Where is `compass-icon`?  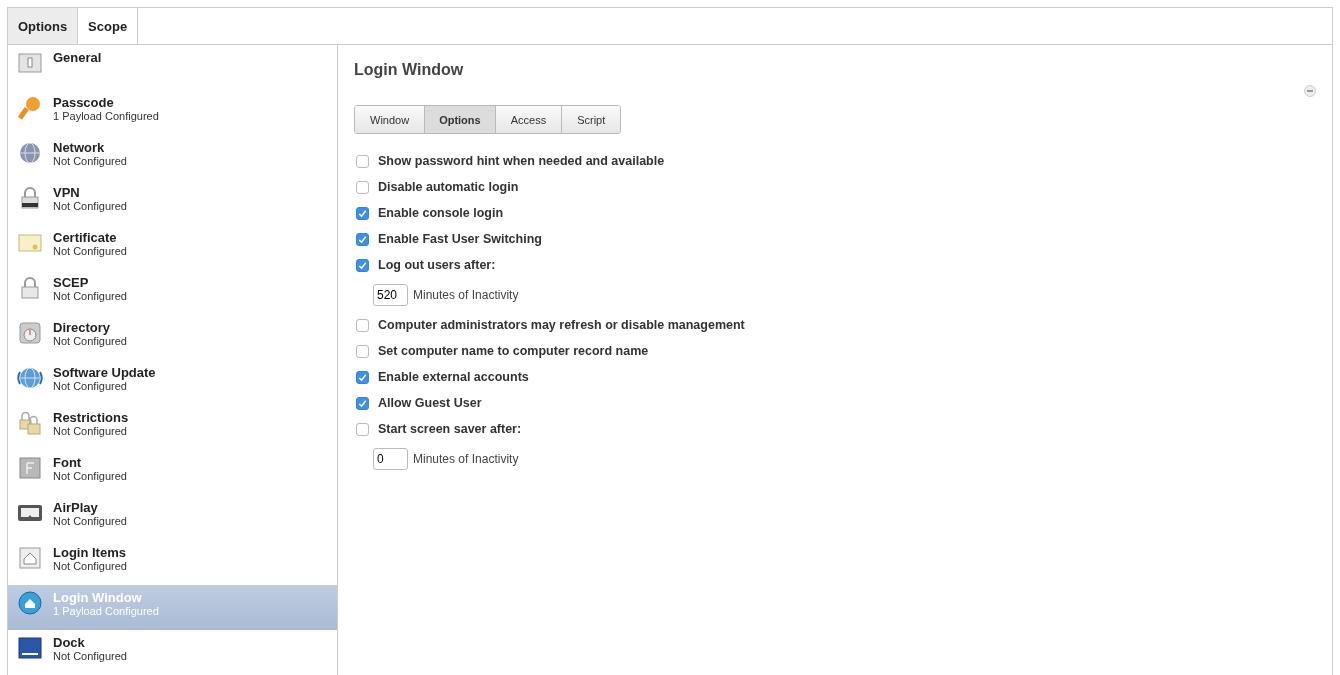 compass-icon is located at coordinates (30, 333).